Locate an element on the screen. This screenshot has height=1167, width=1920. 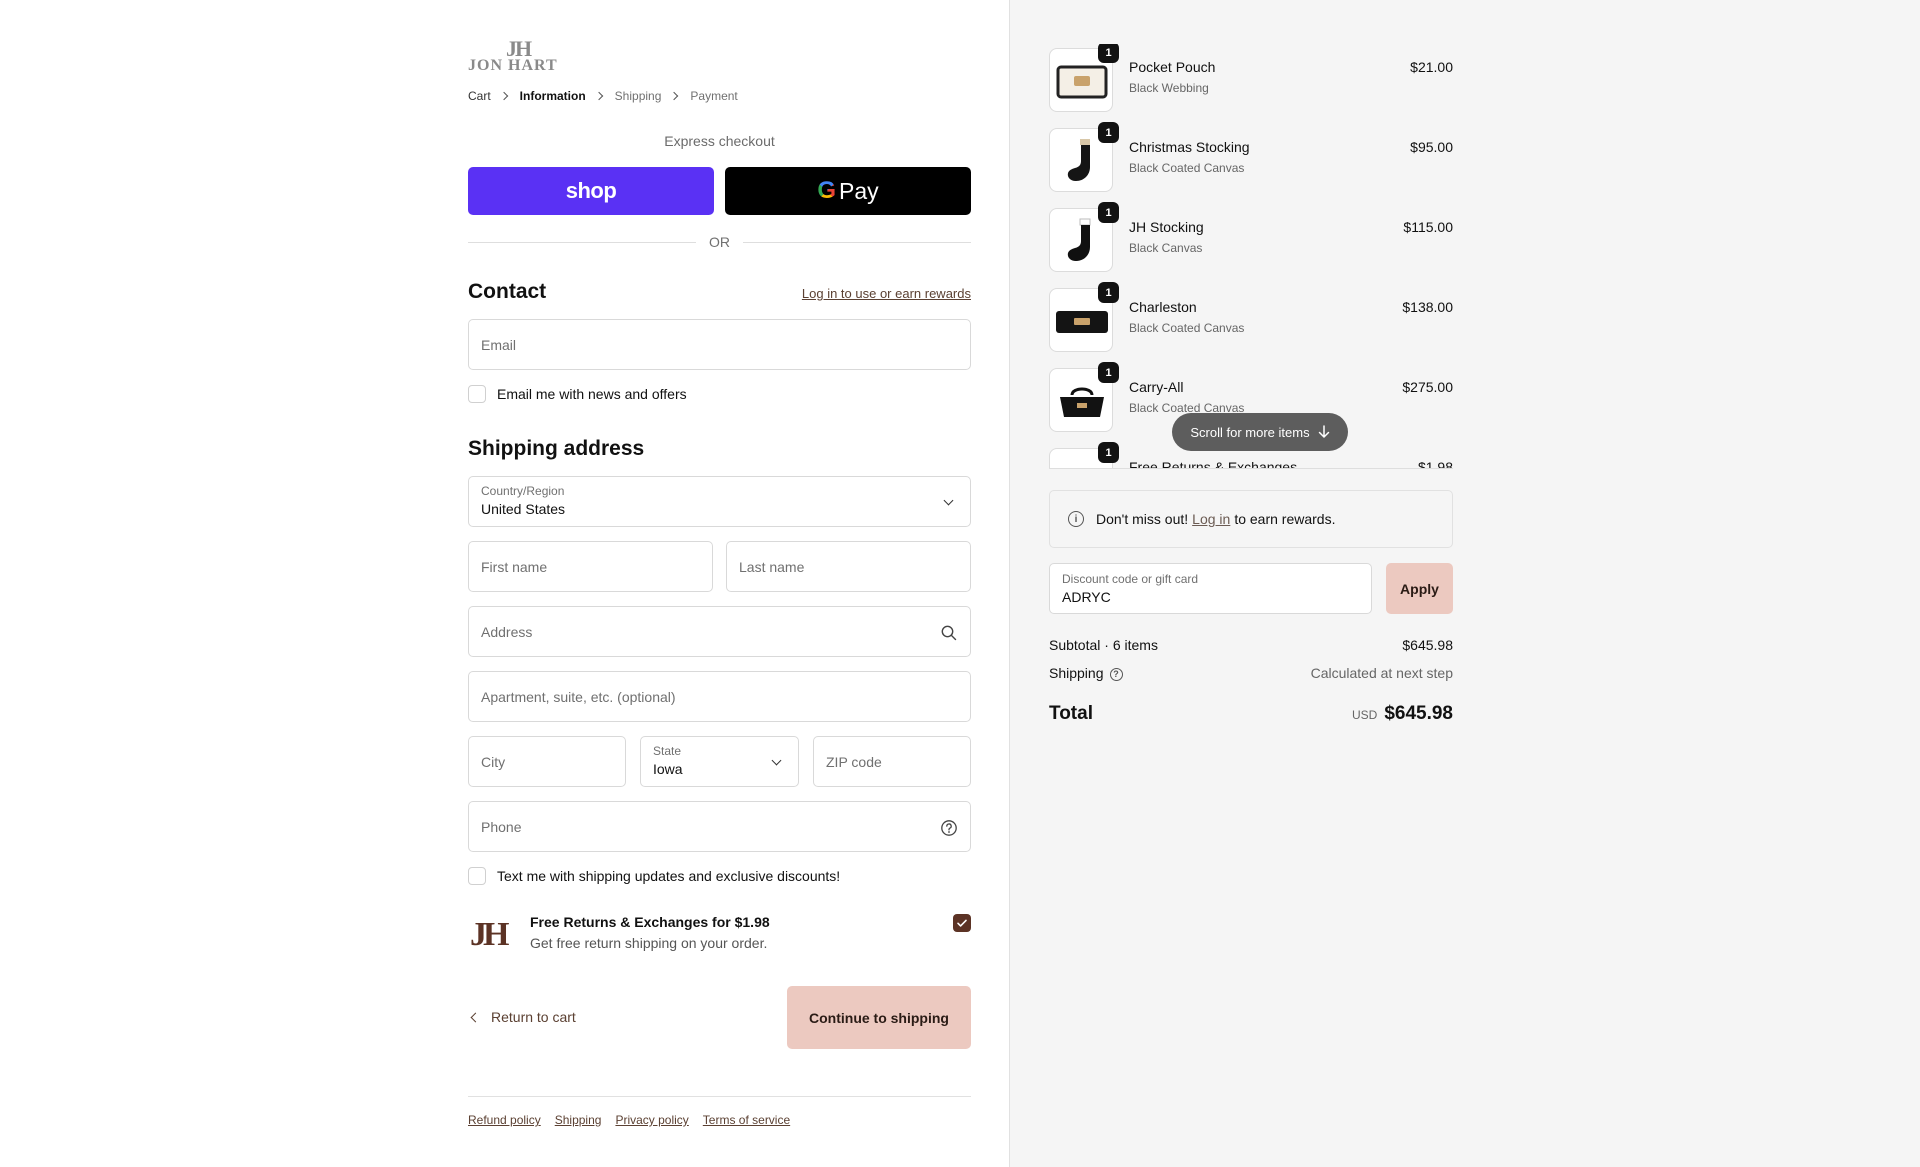
apply-discount-button: Apply is located at coordinates (1419, 588).